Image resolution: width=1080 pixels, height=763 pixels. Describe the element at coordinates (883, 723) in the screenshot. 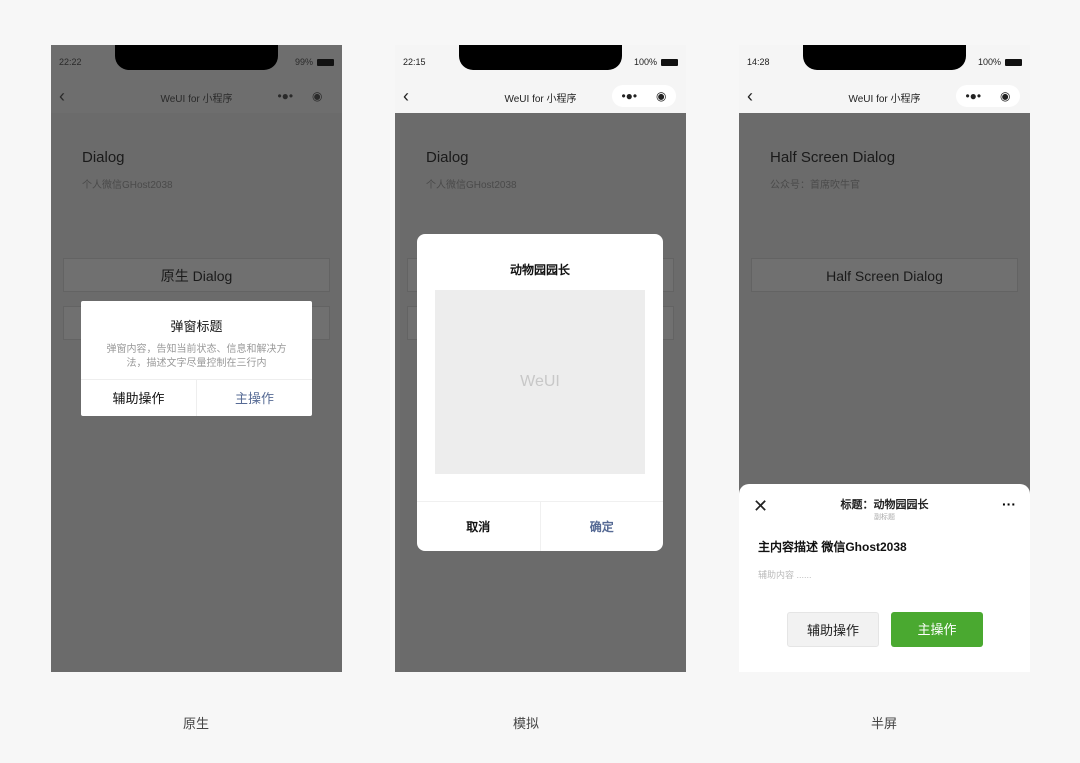

I see `caption-half-screen: 半屏` at that location.